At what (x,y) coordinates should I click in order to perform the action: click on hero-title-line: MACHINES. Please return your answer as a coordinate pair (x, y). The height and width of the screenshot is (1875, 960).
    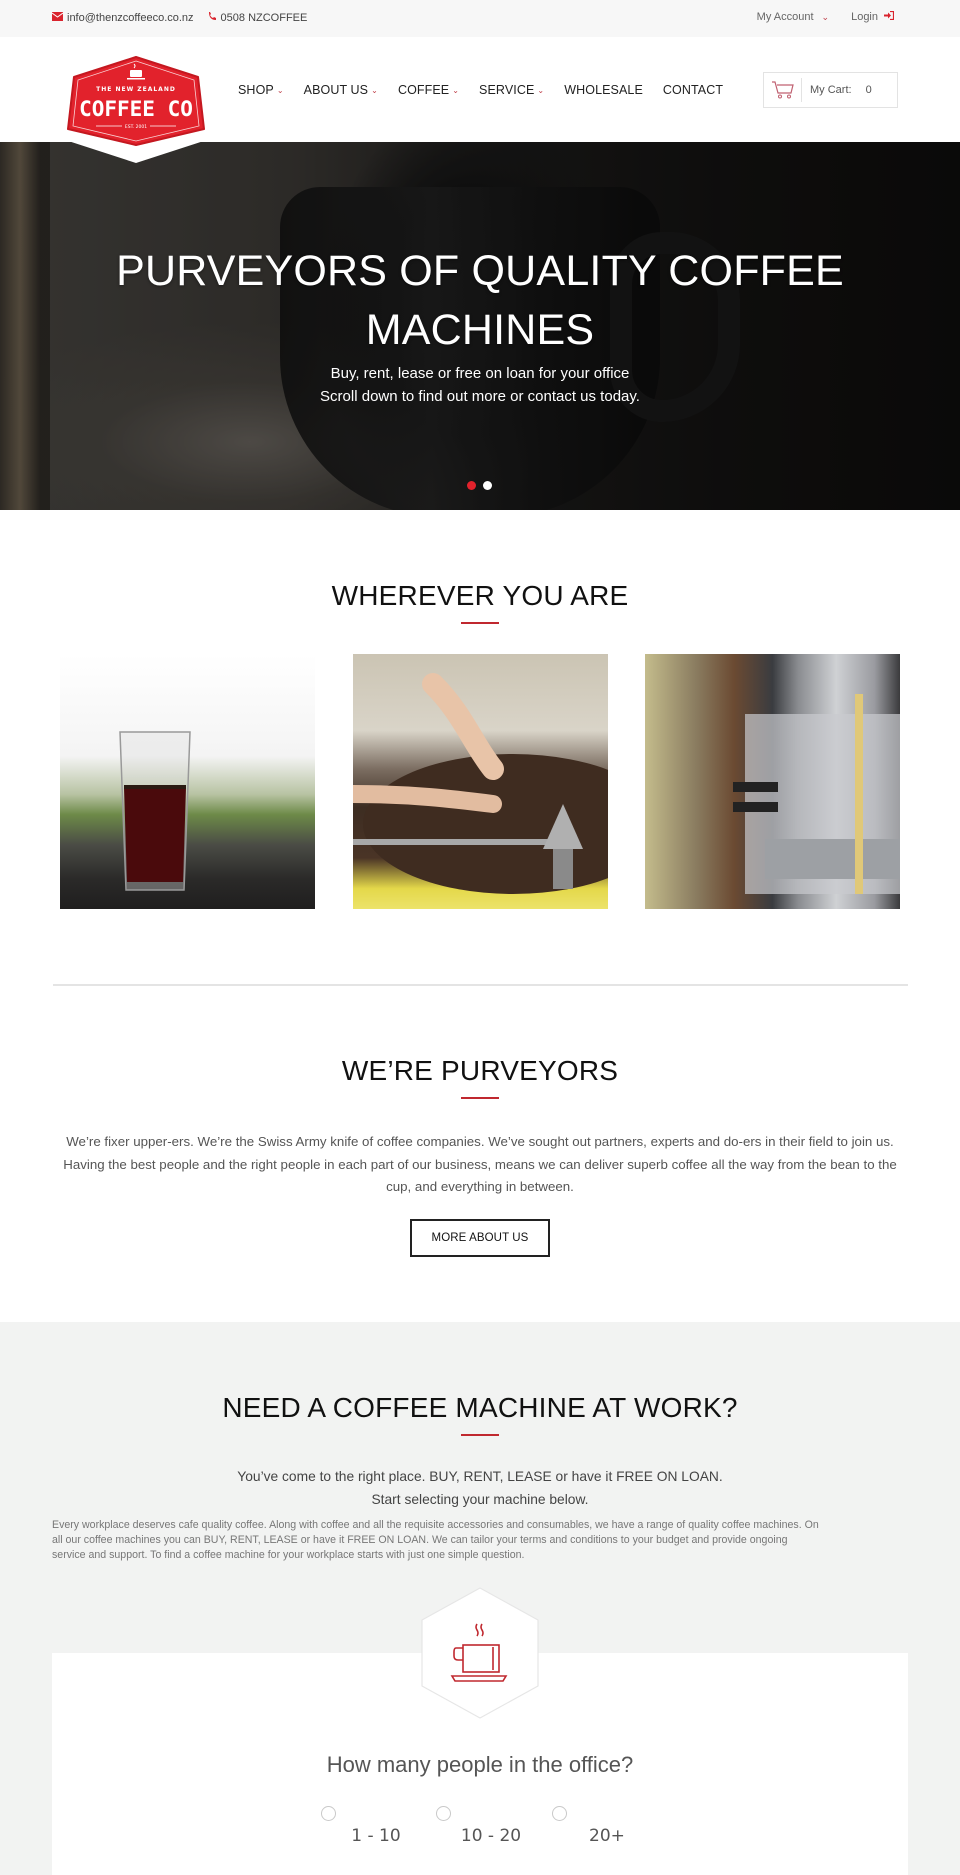
    Looking at the image, I should click on (480, 330).